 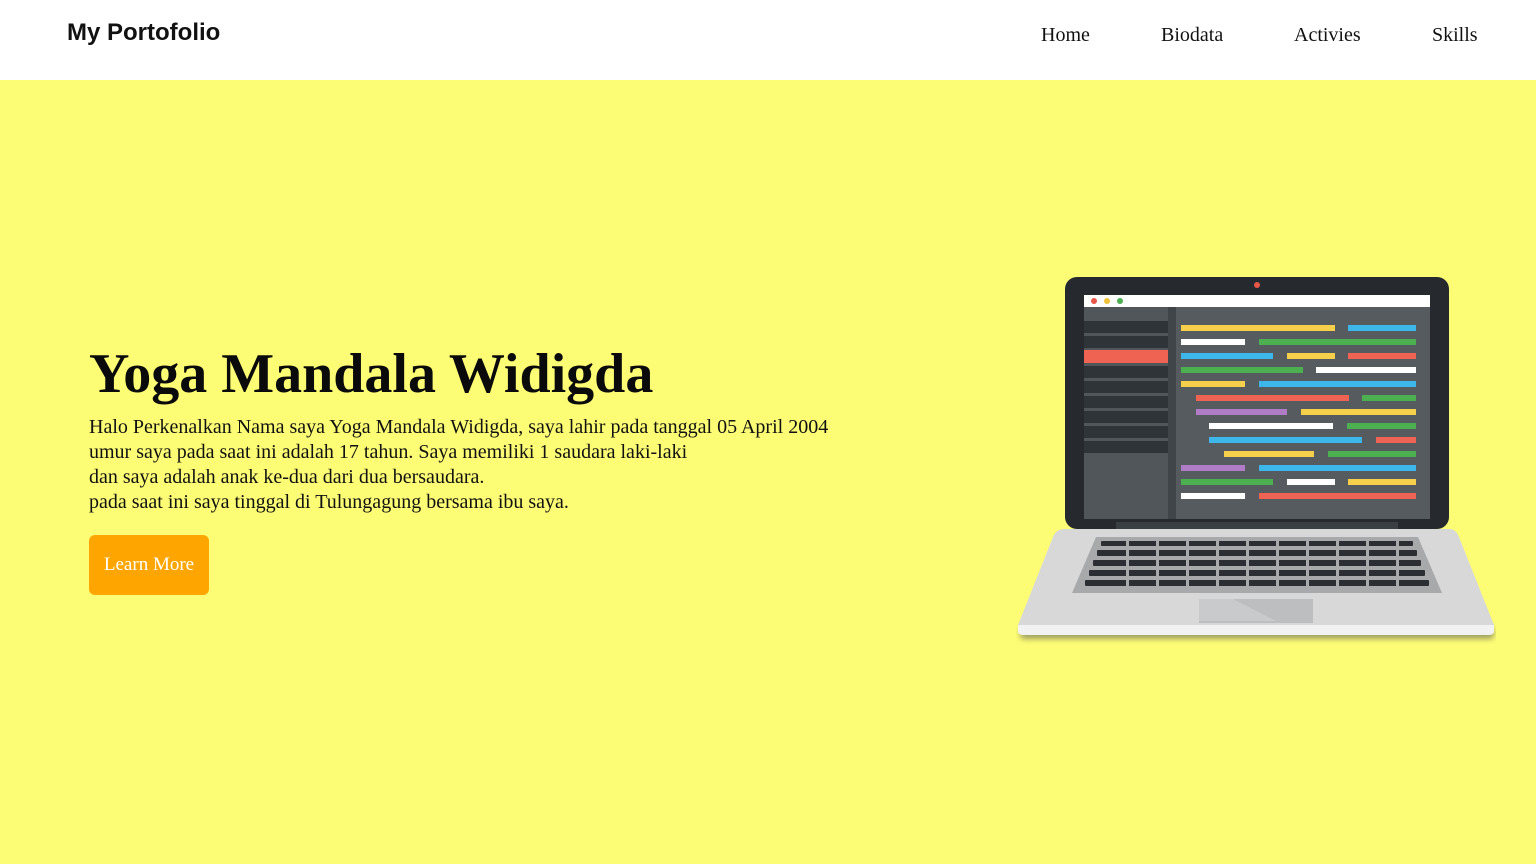 I want to click on hero-title: Yoga Mandala Widigda, so click(x=371, y=374).